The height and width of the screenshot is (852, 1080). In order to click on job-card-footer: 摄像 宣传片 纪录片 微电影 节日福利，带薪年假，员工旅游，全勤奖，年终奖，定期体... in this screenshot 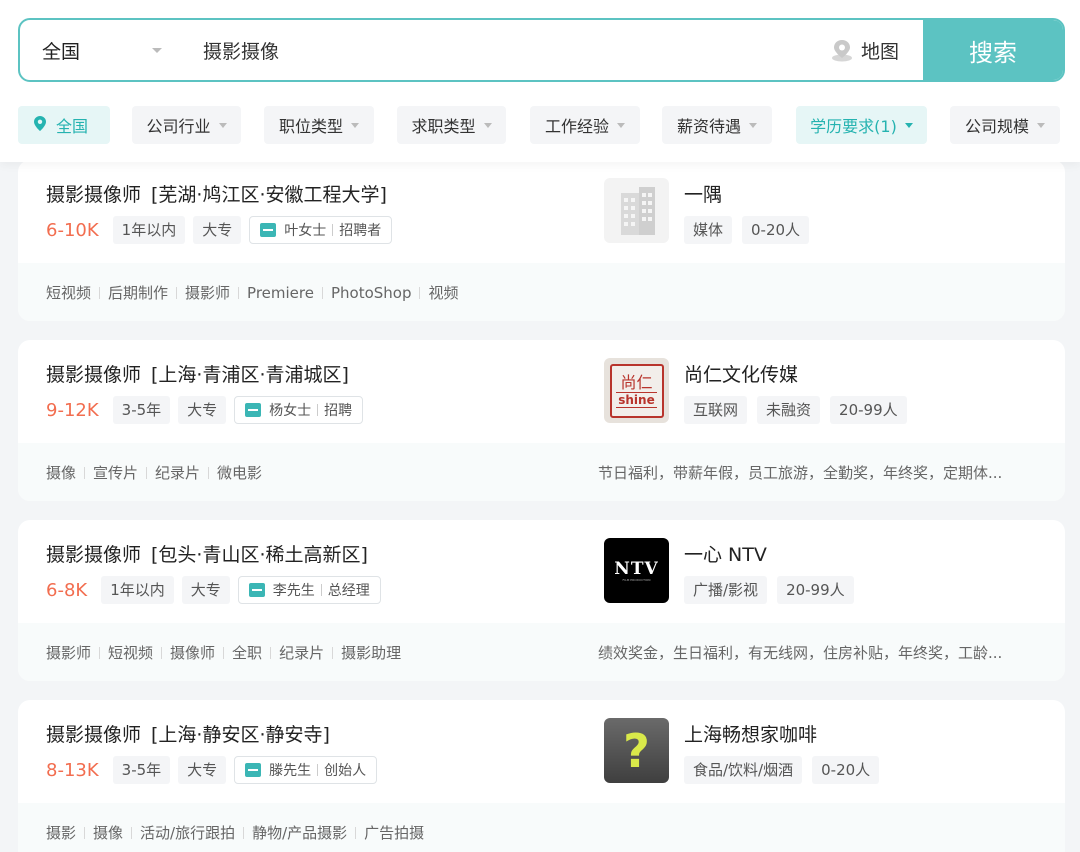, I will do `click(541, 472)`.